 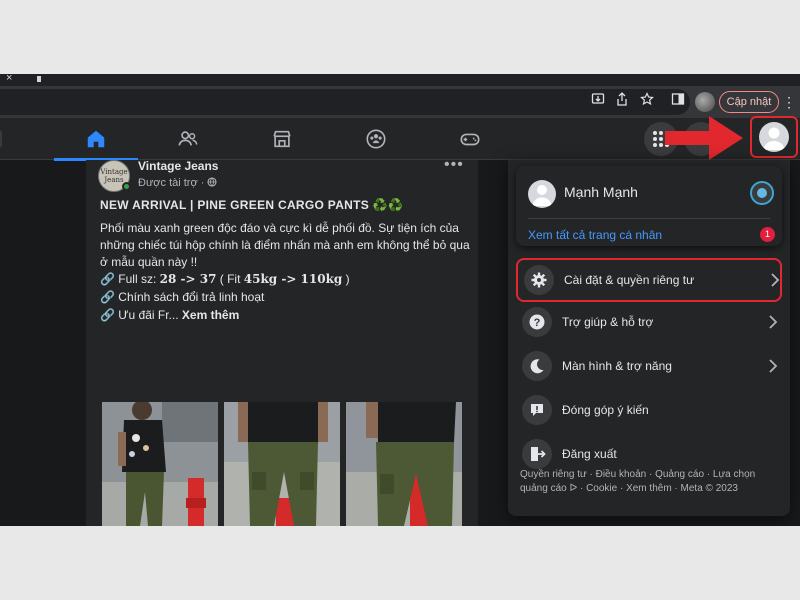 I want to click on profile-menu-button, so click(x=774, y=137).